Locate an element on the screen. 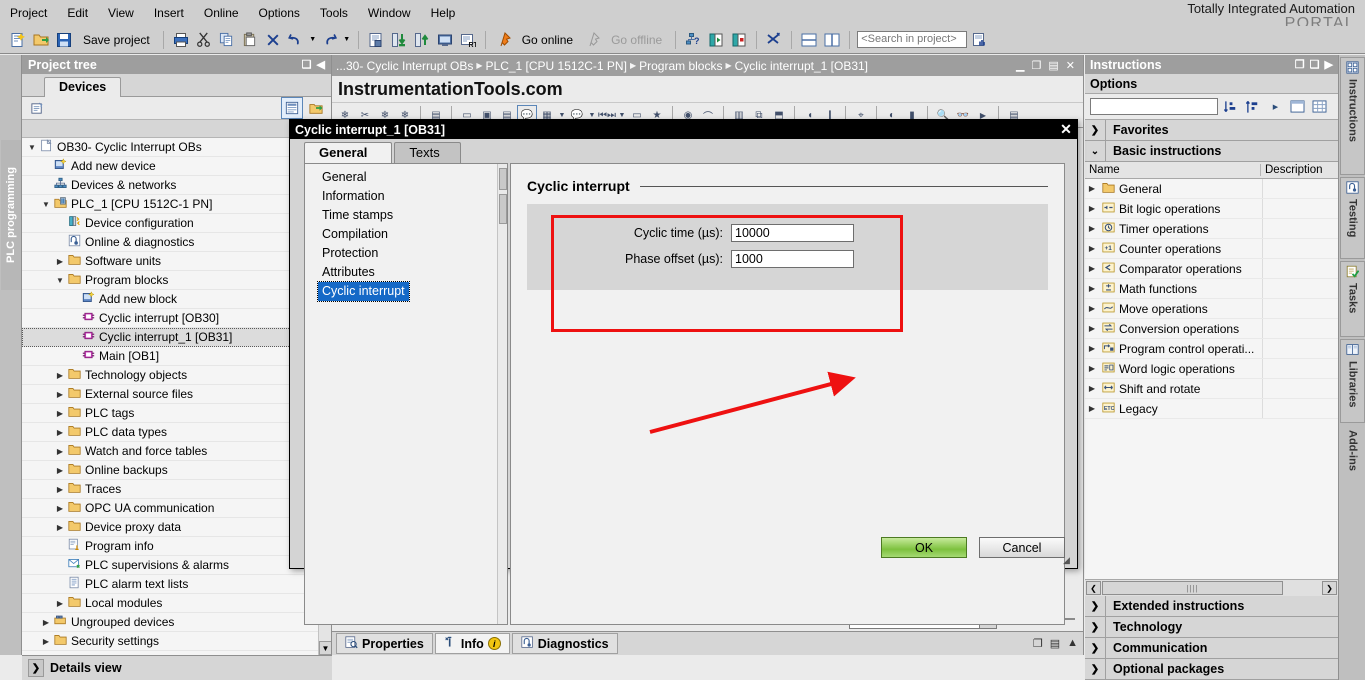 The width and height of the screenshot is (1365, 680). menu-item-insert: Insert is located at coordinates (169, 13).